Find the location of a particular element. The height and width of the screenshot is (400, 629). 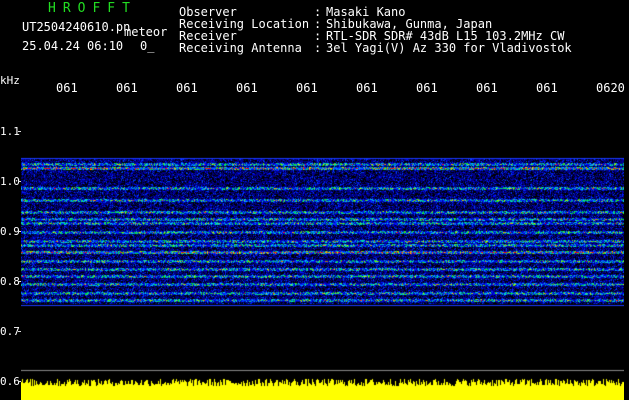

y-tick-label: 0.7 is located at coordinates (10, 331).